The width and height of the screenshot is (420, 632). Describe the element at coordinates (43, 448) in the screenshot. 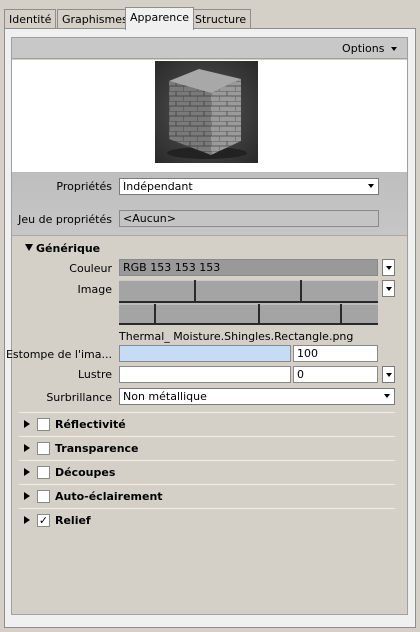

I see `transparency-checkbox` at that location.